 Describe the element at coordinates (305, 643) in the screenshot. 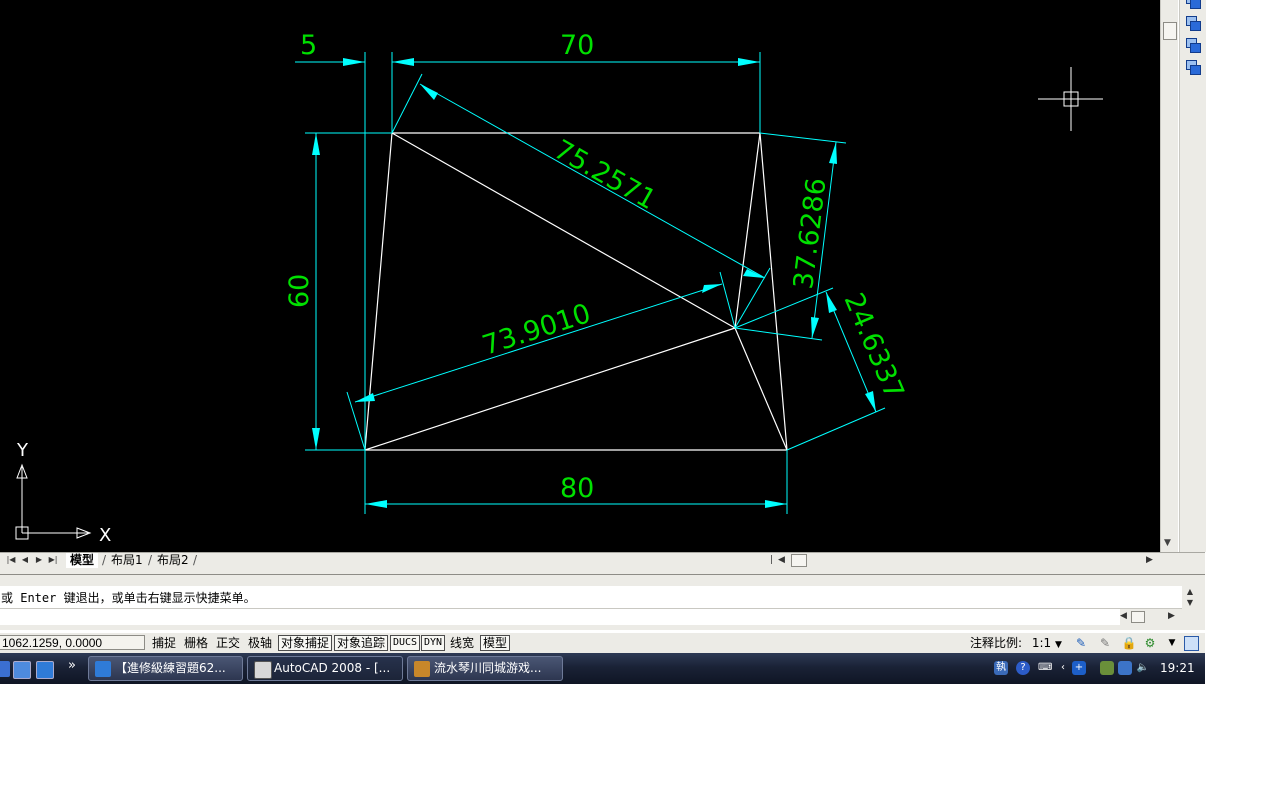

I see `object-snap-button: 对象捕捉` at that location.